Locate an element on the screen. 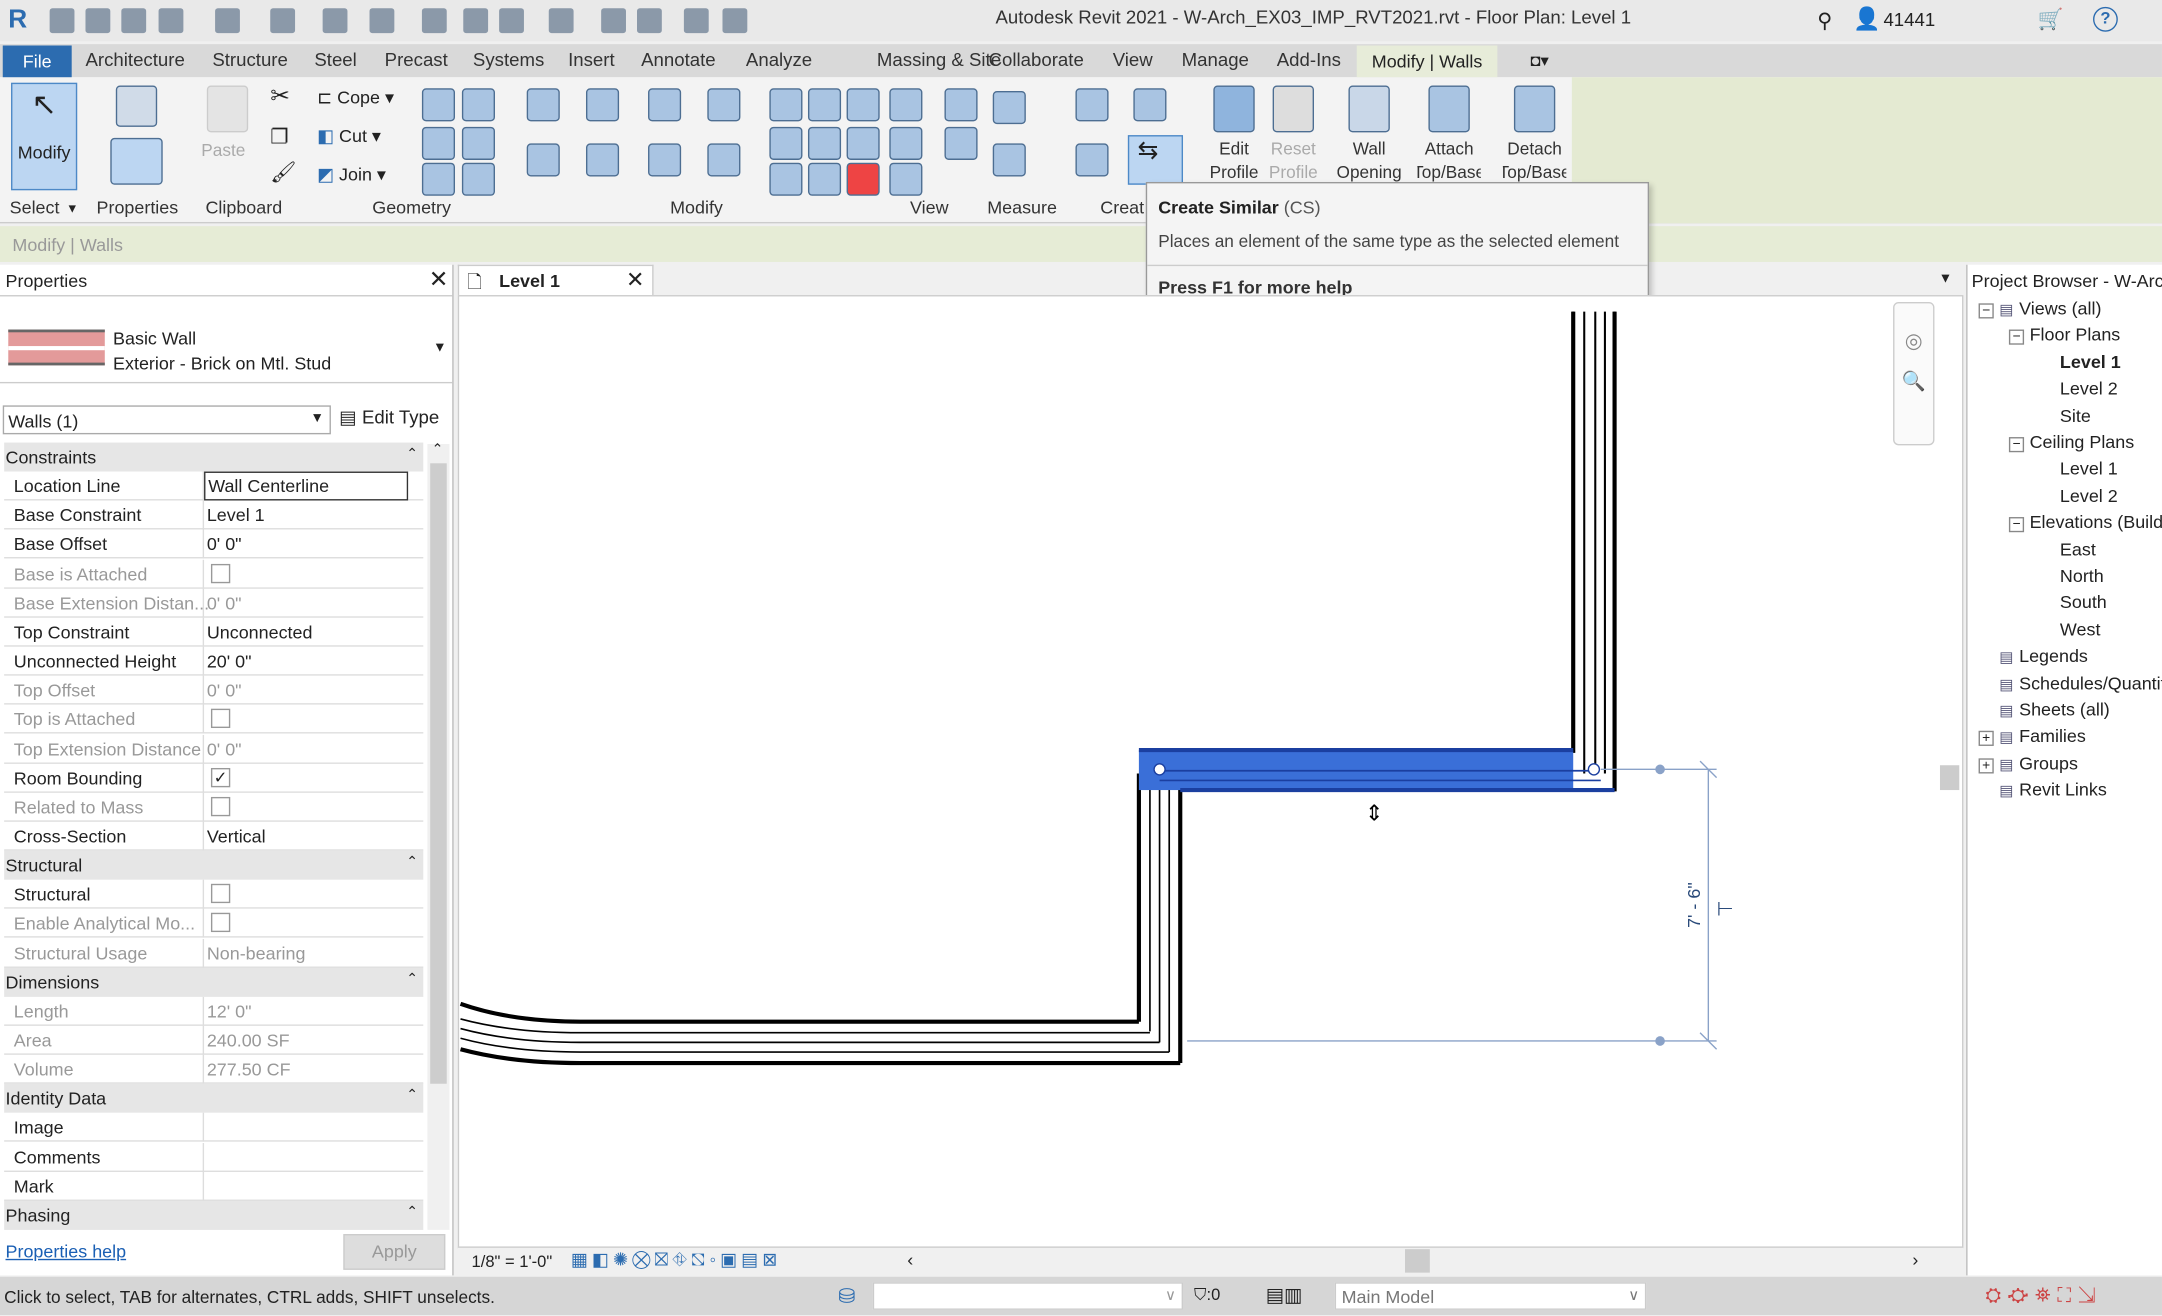 This screenshot has height=1316, width=2162. zoom-icon: 🔍 is located at coordinates (1913, 381).